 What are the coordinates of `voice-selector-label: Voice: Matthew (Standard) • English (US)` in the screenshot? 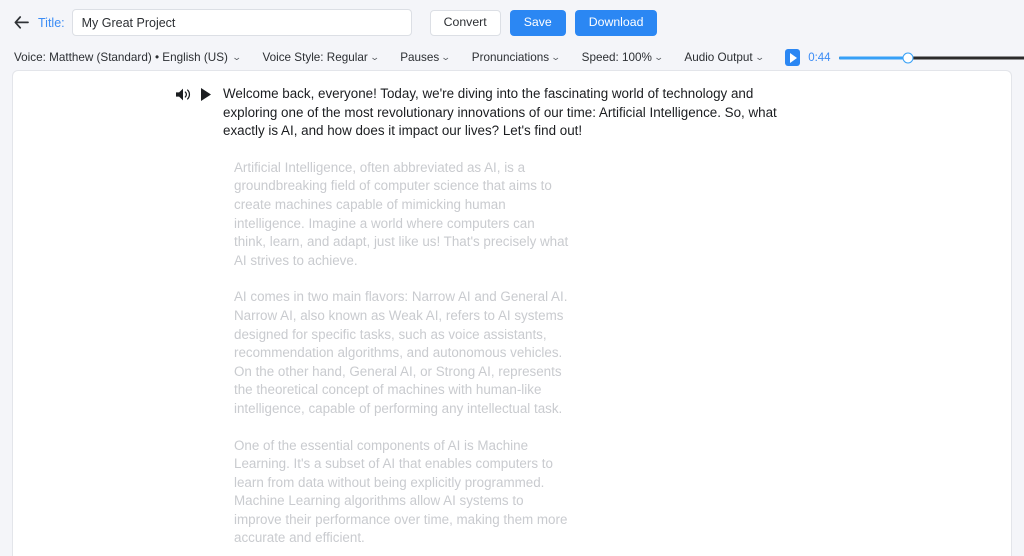 It's located at (121, 57).